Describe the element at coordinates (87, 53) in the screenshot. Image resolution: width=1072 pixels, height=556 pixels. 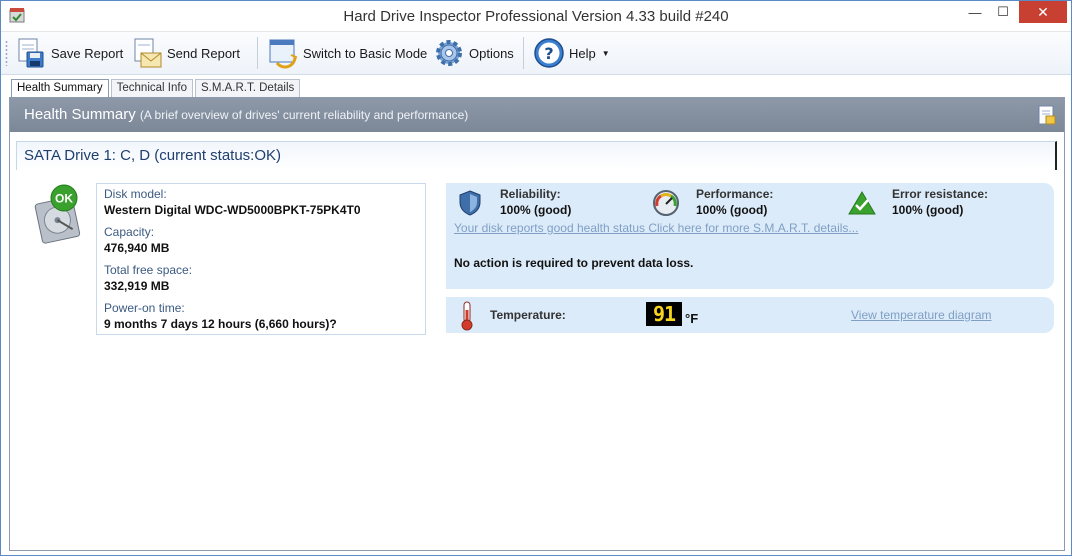
I see `save-report-label: Save Report` at that location.